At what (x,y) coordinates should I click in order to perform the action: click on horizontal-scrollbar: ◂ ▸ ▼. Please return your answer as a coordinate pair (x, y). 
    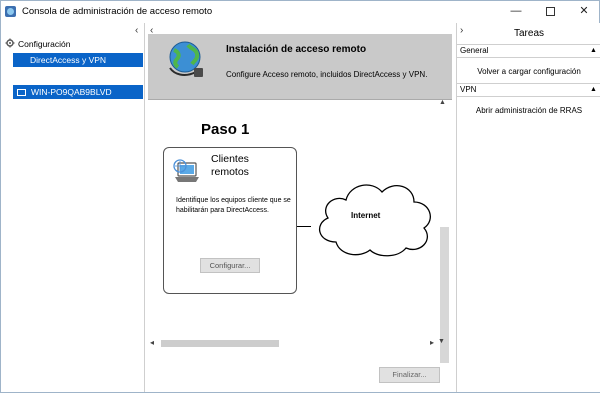
    Looking at the image, I should click on (300, 343).